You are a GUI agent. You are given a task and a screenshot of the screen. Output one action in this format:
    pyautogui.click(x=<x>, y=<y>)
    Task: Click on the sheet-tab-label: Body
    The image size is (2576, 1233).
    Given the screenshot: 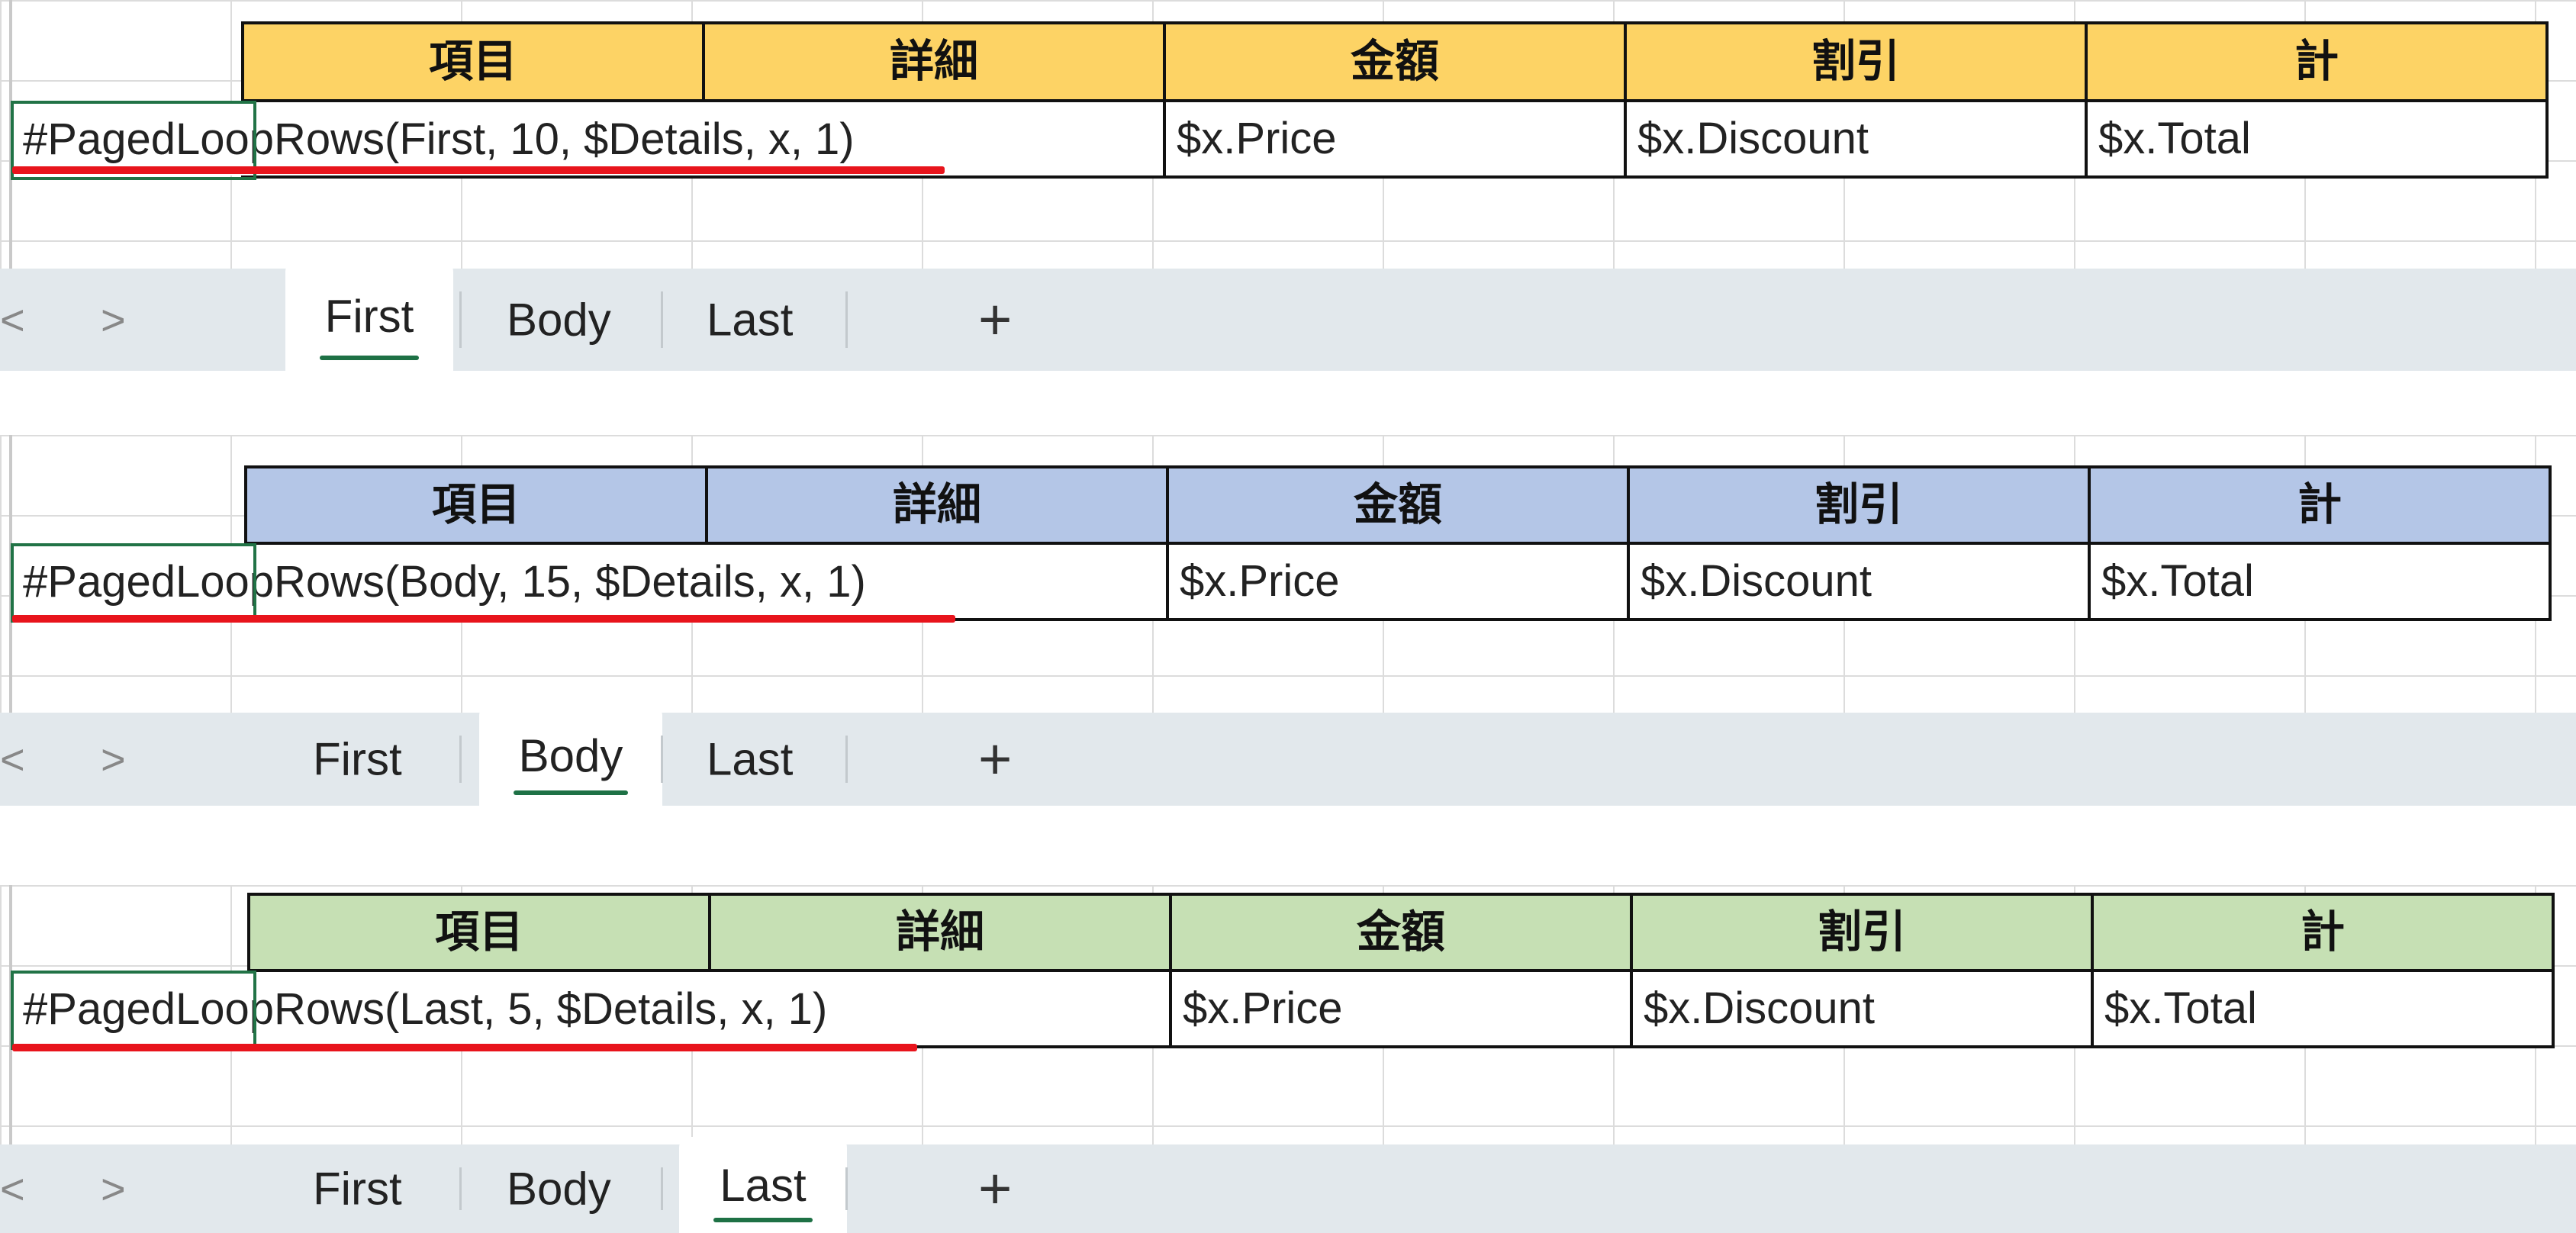 What is the action you would take?
    pyautogui.click(x=570, y=755)
    